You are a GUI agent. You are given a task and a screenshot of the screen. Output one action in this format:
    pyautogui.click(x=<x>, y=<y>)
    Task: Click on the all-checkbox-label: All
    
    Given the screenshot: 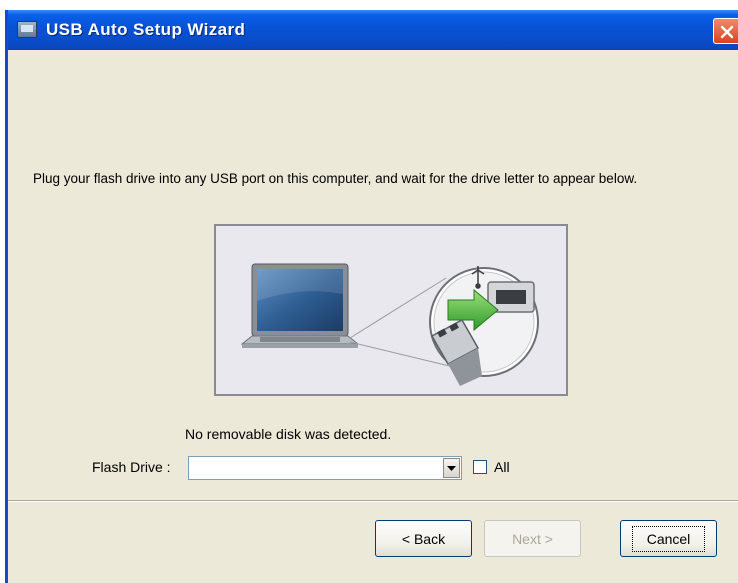 What is the action you would take?
    pyautogui.click(x=502, y=467)
    